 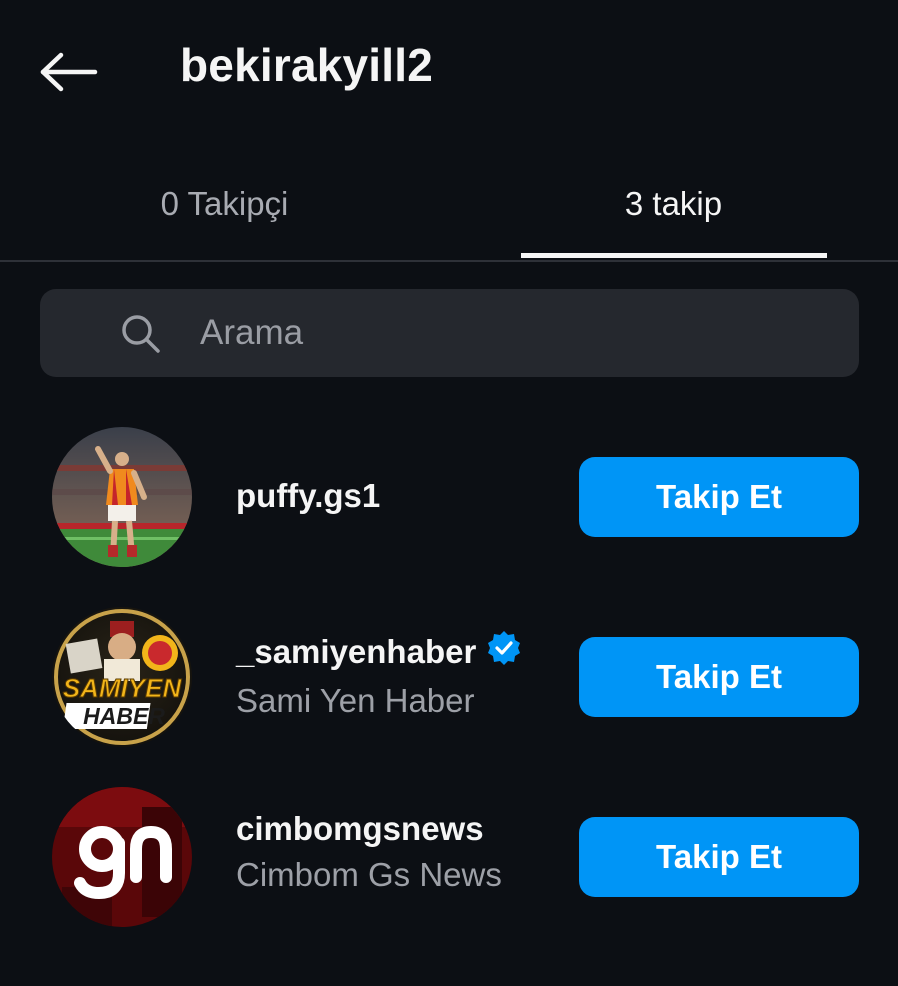 I want to click on active-tab-indicator, so click(x=674, y=255).